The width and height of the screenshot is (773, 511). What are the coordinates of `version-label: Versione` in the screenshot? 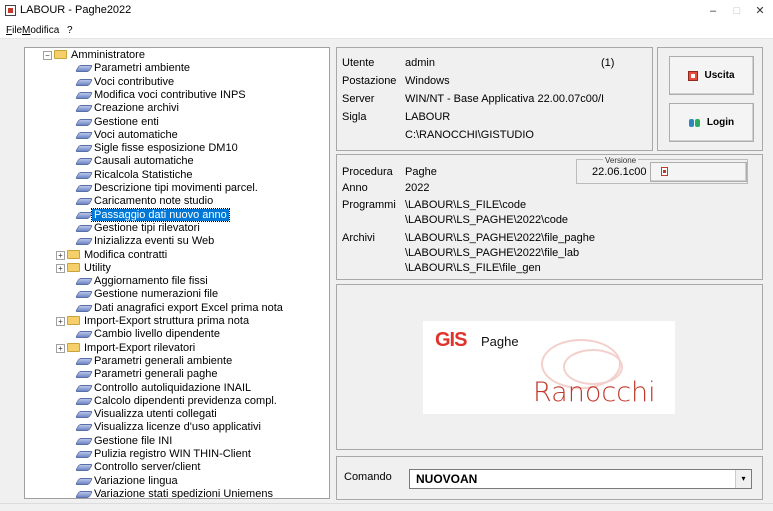 It's located at (621, 160).